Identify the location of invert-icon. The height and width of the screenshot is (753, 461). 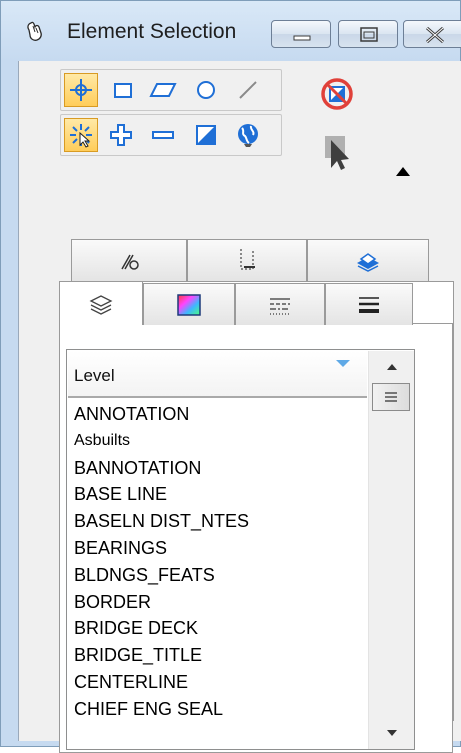
(206, 135).